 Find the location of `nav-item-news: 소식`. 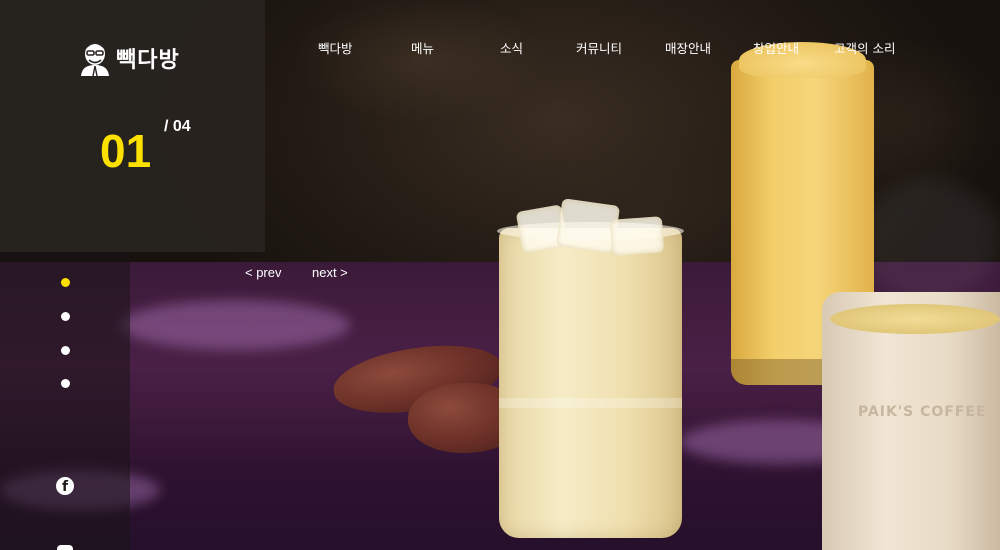

nav-item-news: 소식 is located at coordinates (511, 47).